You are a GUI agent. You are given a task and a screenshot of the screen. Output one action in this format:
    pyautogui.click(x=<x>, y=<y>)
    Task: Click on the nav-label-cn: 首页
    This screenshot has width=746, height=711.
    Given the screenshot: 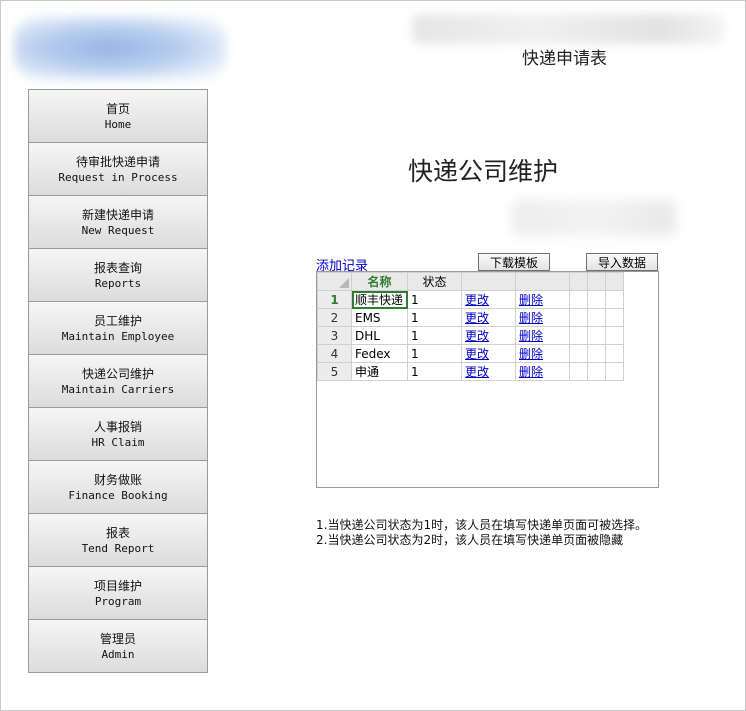 What is the action you would take?
    pyautogui.click(x=117, y=108)
    